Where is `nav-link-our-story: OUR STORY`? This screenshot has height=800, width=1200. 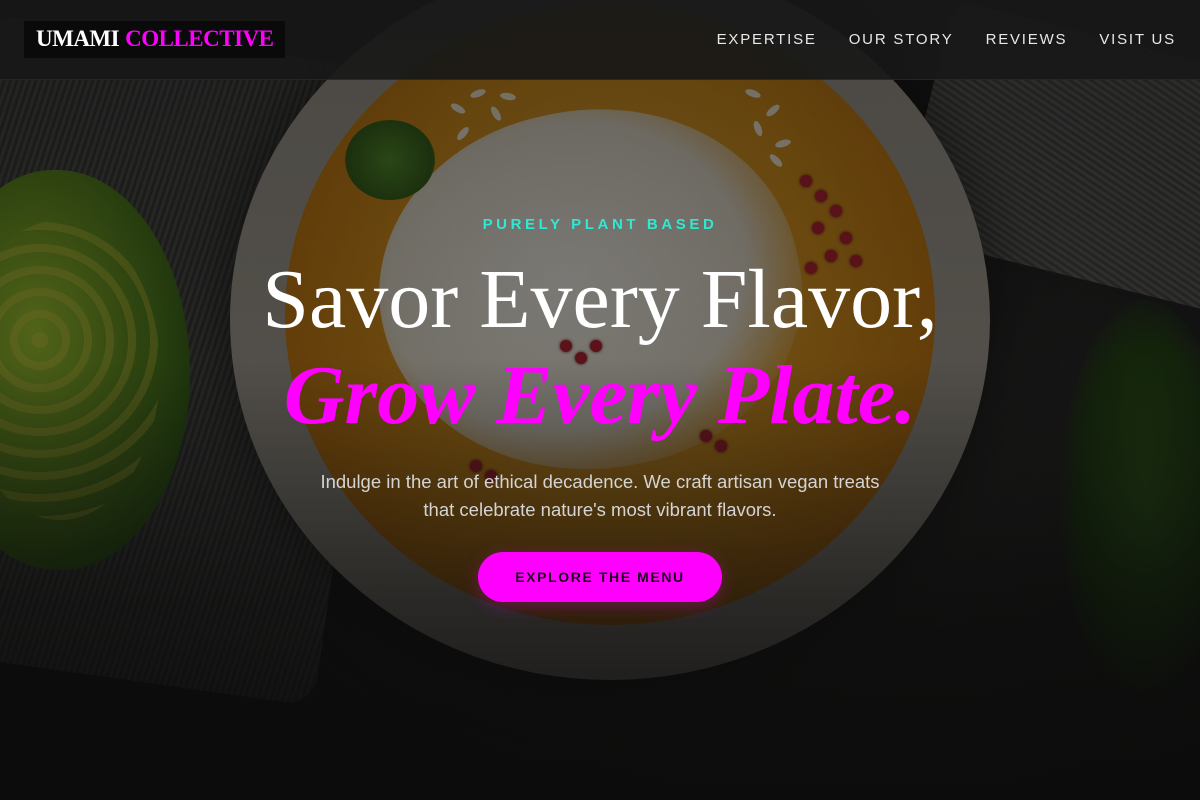 nav-link-our-story: OUR STORY is located at coordinates (901, 39).